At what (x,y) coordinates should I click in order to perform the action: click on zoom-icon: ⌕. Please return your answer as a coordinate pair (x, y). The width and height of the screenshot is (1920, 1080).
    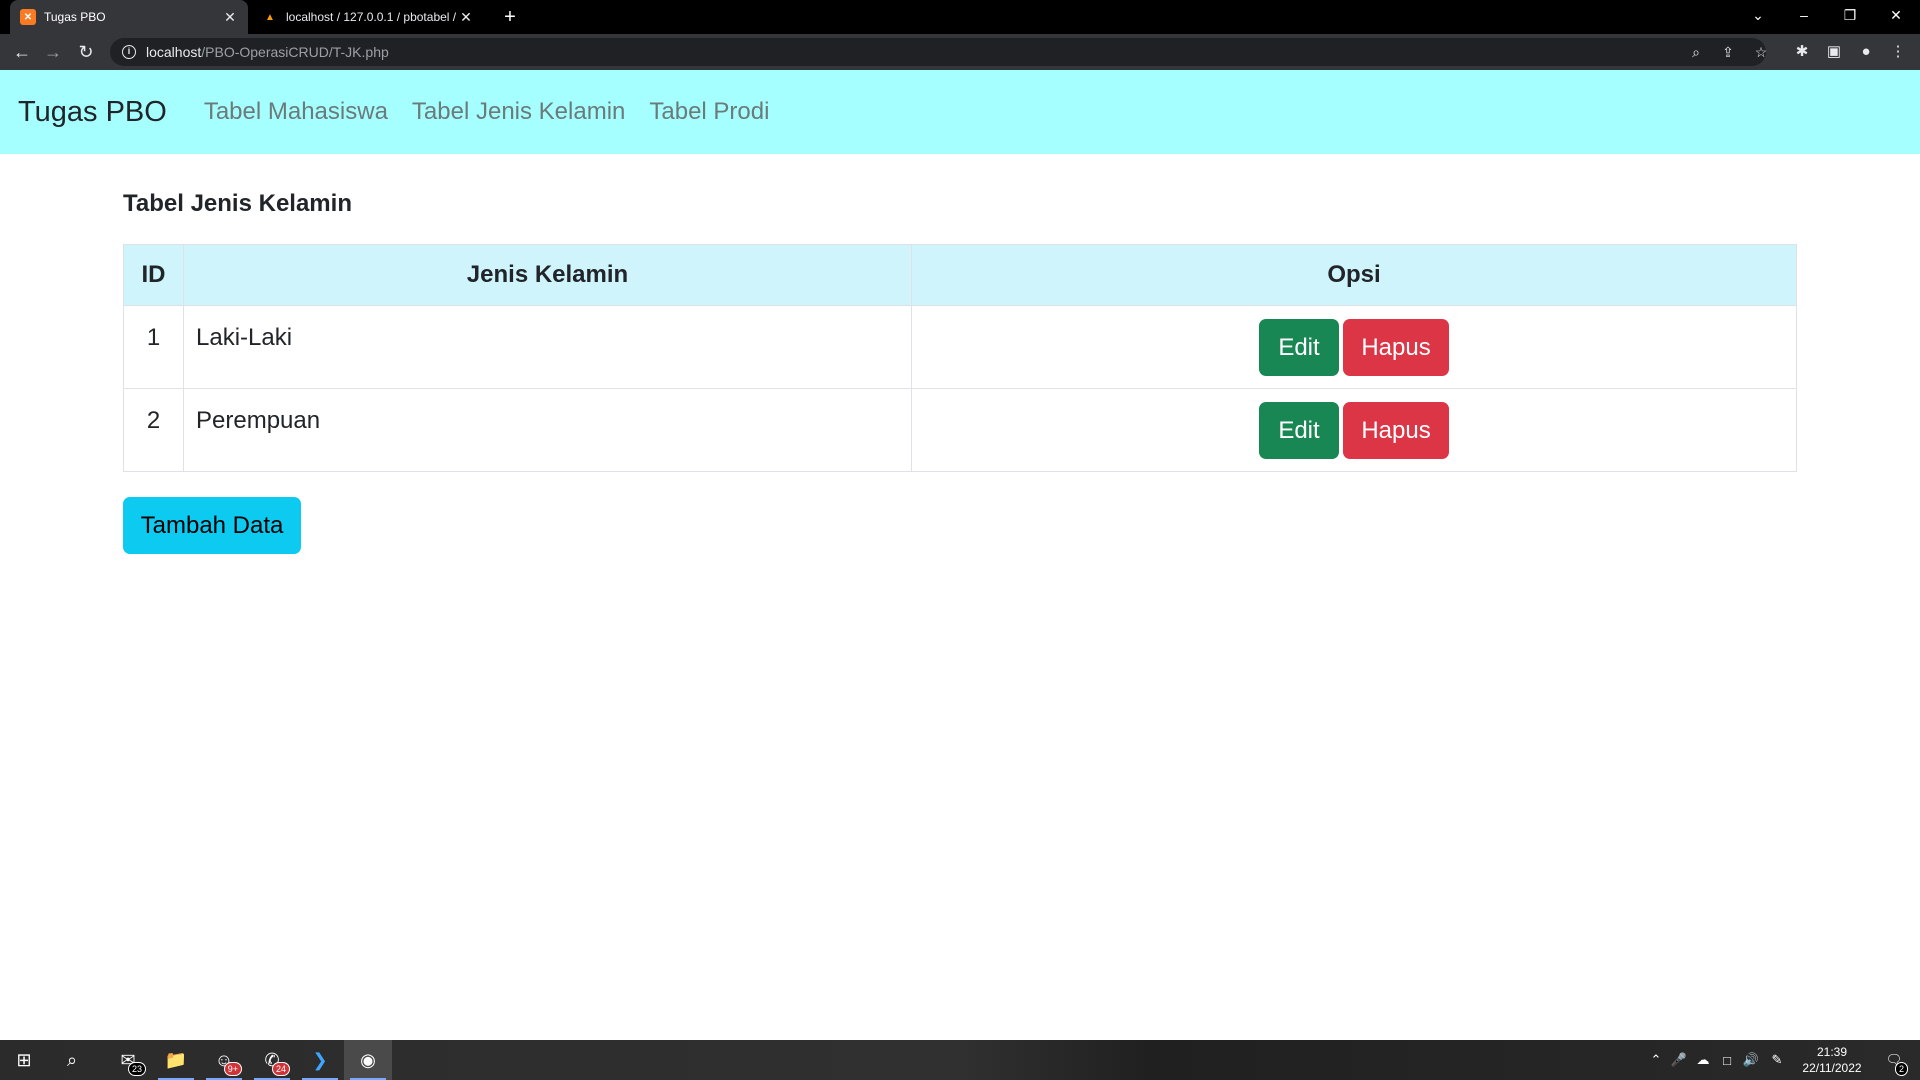
    Looking at the image, I should click on (1696, 52).